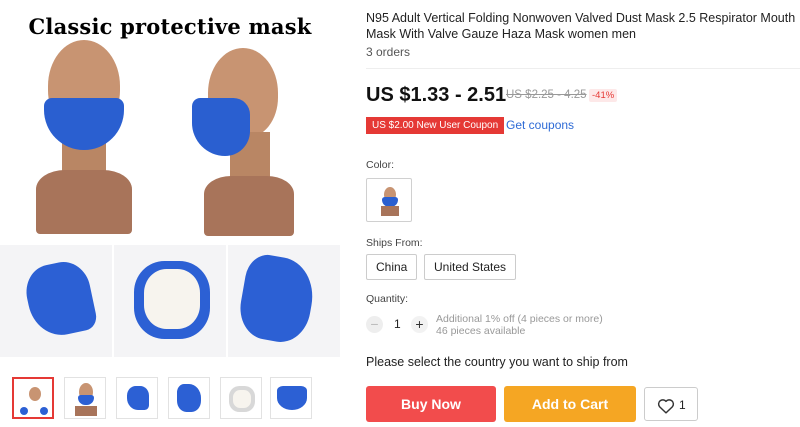 Image resolution: width=800 pixels, height=427 pixels. What do you see at coordinates (170, 26) in the screenshot?
I see `main-image-title: Classic protective mask` at bounding box center [170, 26].